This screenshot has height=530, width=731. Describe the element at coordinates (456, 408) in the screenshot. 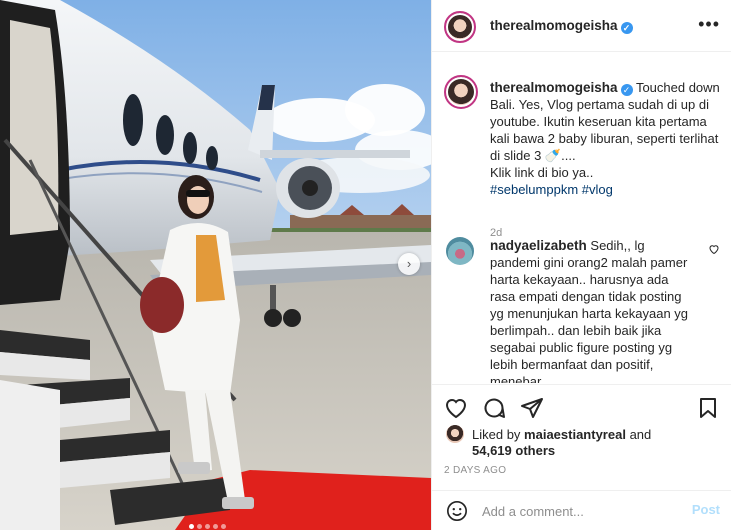

I see `like-icon` at that location.